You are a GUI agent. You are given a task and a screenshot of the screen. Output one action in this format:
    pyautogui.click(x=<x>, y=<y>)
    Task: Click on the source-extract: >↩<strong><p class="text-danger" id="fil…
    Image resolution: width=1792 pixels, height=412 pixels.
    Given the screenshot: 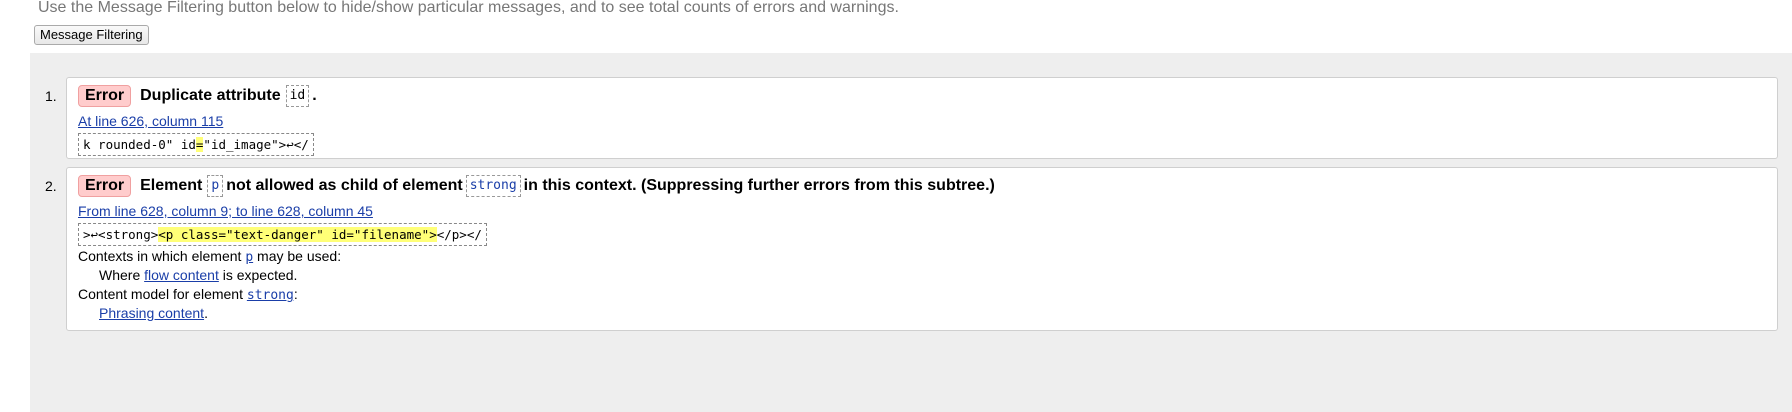 What is the action you would take?
    pyautogui.click(x=282, y=234)
    